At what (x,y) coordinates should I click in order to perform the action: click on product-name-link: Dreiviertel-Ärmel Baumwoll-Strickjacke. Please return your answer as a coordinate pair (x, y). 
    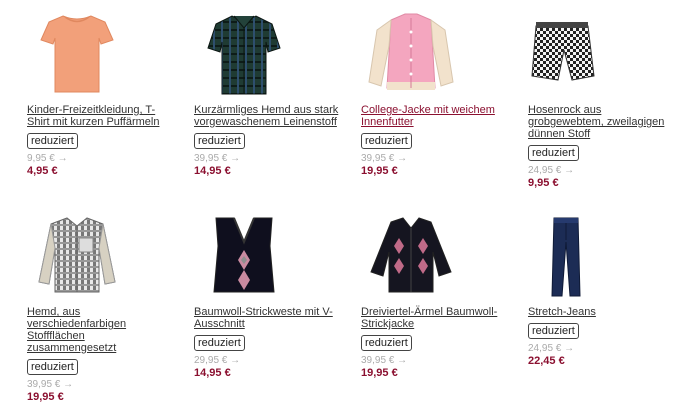
    Looking at the image, I should click on (435, 318).